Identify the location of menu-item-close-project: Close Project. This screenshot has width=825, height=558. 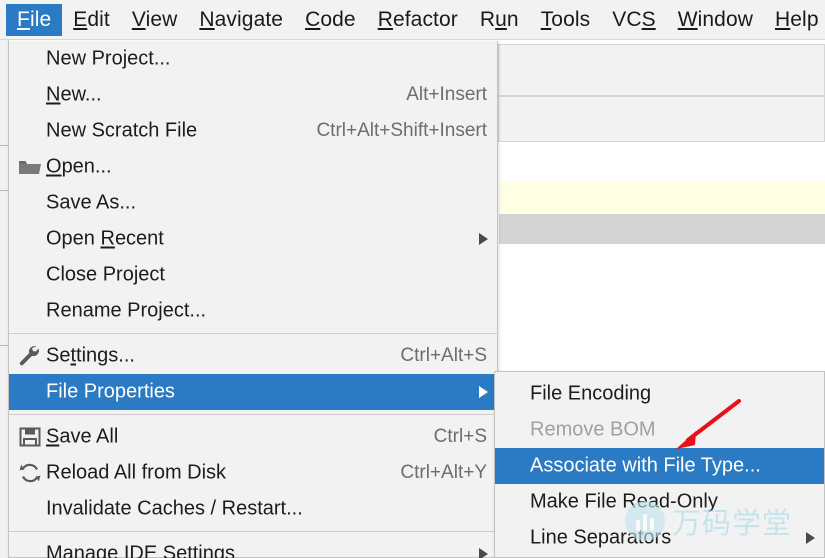
(253, 275).